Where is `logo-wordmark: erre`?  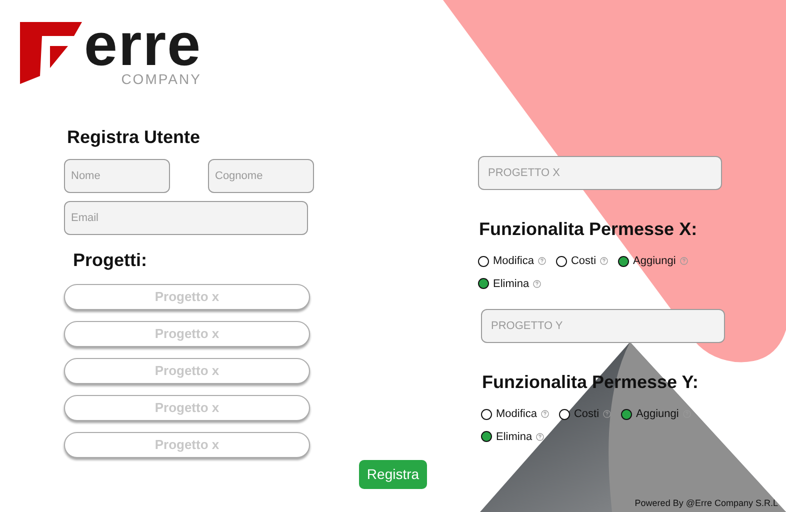 logo-wordmark: erre is located at coordinates (143, 45).